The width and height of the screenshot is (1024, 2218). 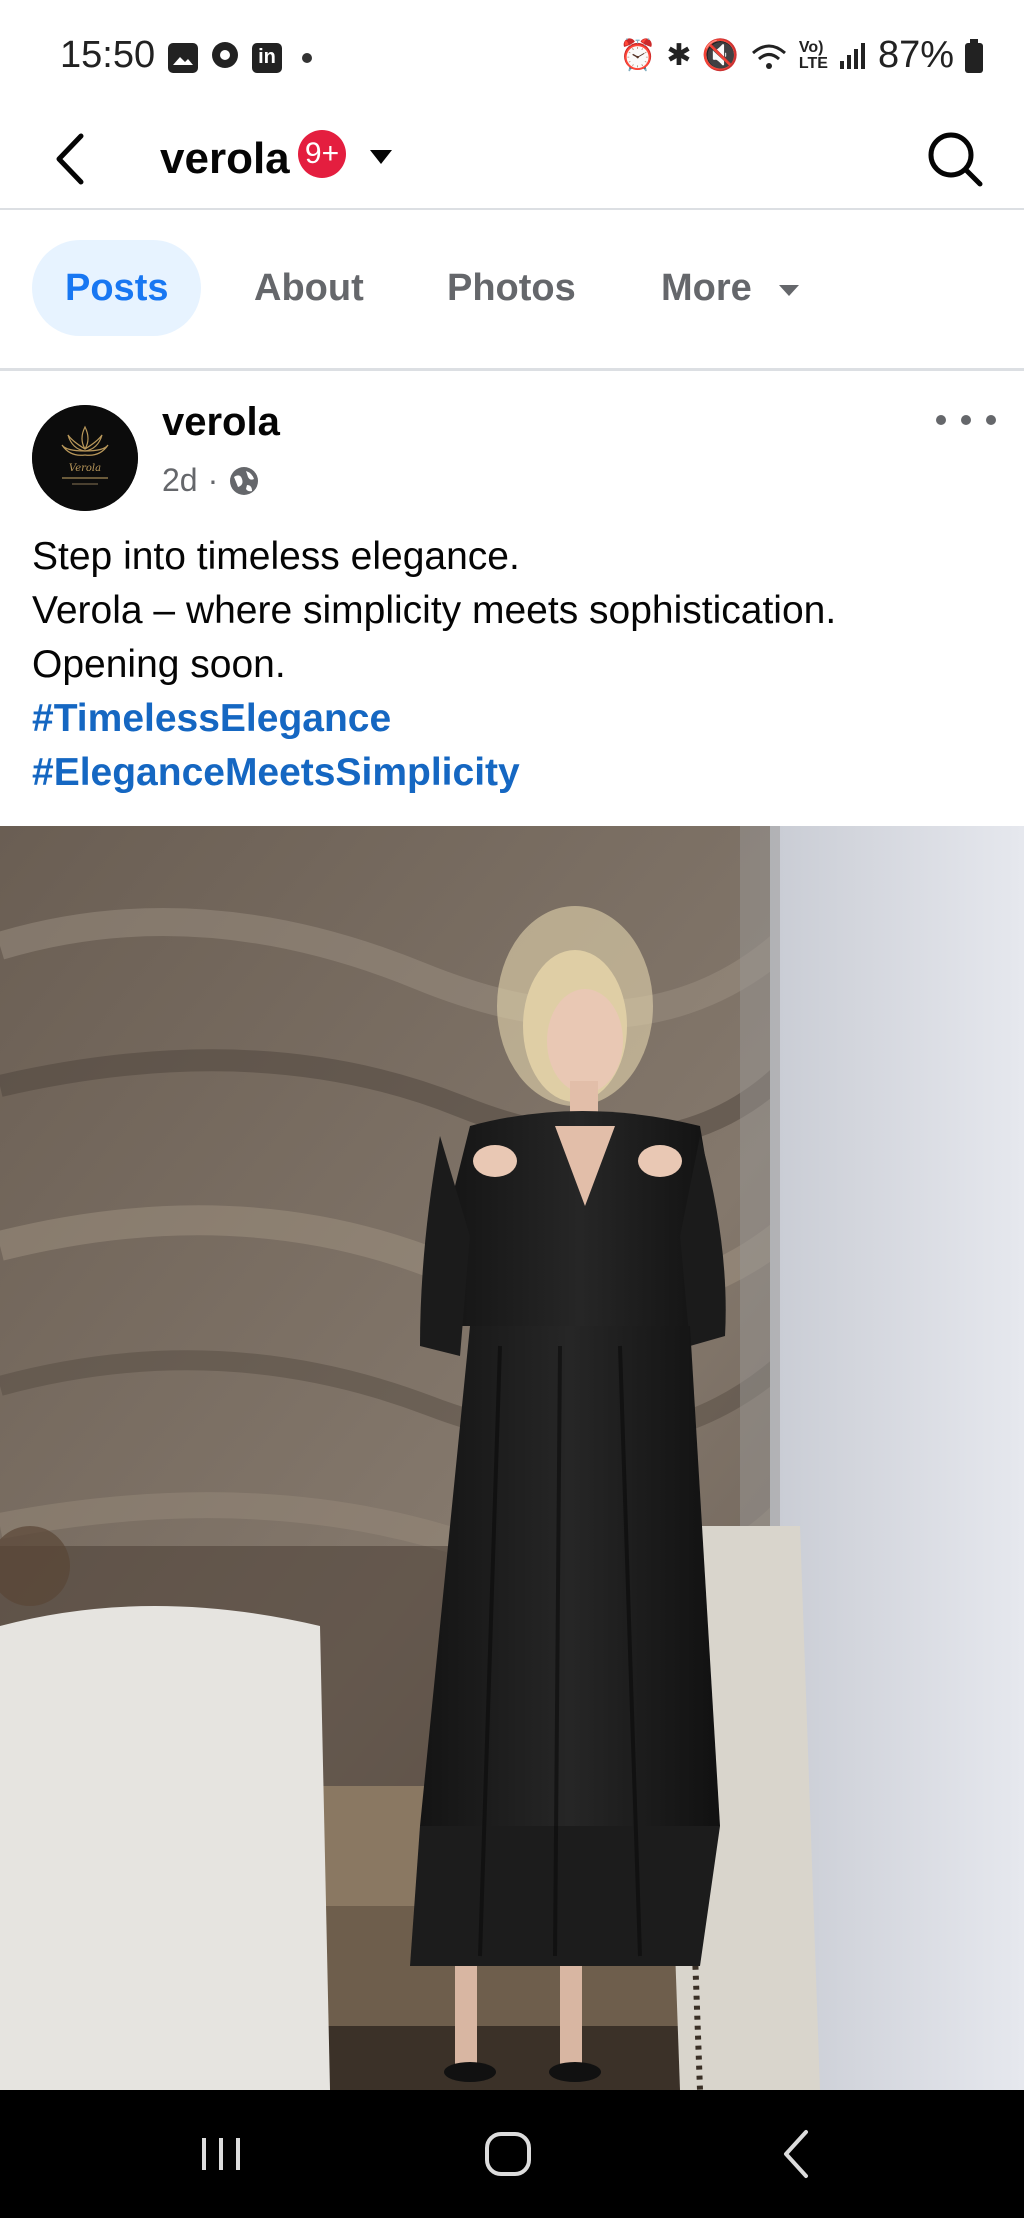 What do you see at coordinates (244, 480) in the screenshot?
I see `globe-icon` at bounding box center [244, 480].